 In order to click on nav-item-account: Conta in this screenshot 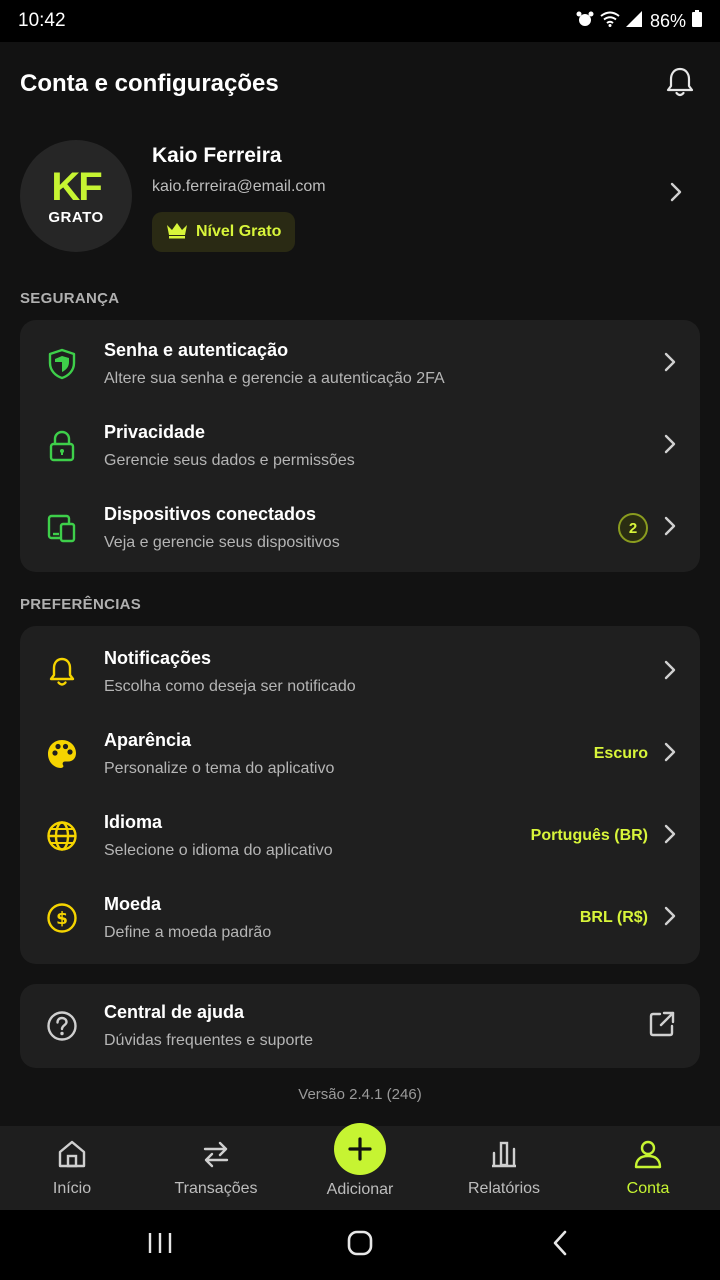, I will do `click(648, 1168)`.